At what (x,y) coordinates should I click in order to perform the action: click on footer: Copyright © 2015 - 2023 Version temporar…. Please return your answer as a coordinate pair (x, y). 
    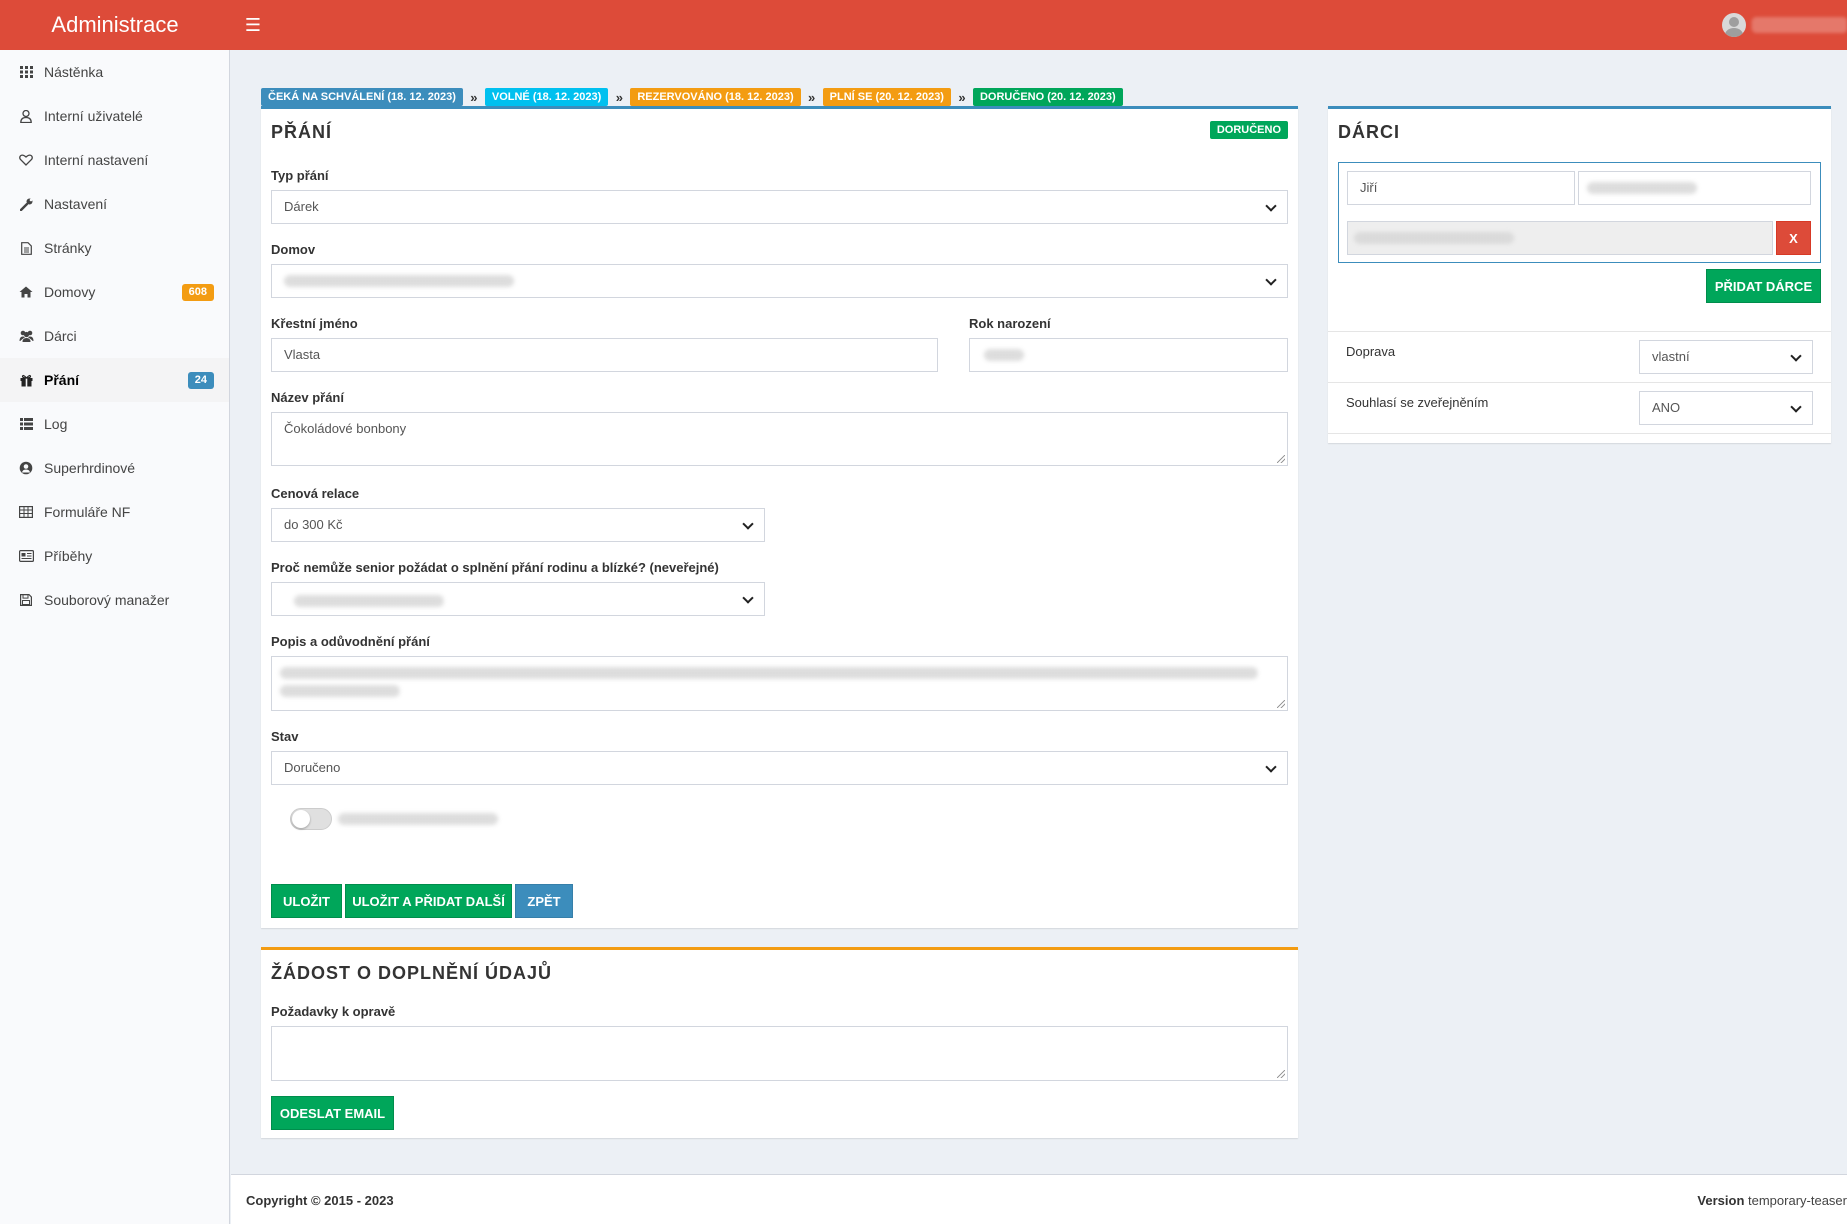
    Looking at the image, I should click on (1039, 1199).